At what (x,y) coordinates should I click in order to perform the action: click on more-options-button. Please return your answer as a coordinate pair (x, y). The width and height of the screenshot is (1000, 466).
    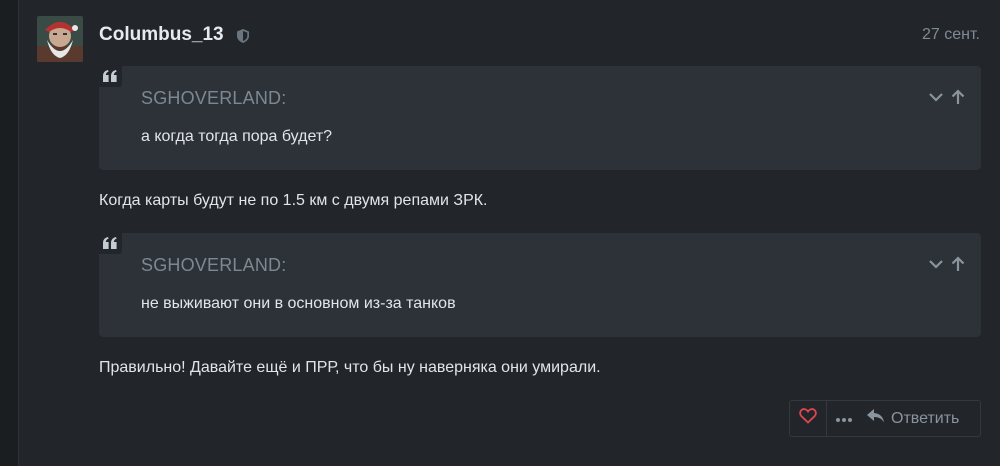
    Looking at the image, I should click on (844, 419).